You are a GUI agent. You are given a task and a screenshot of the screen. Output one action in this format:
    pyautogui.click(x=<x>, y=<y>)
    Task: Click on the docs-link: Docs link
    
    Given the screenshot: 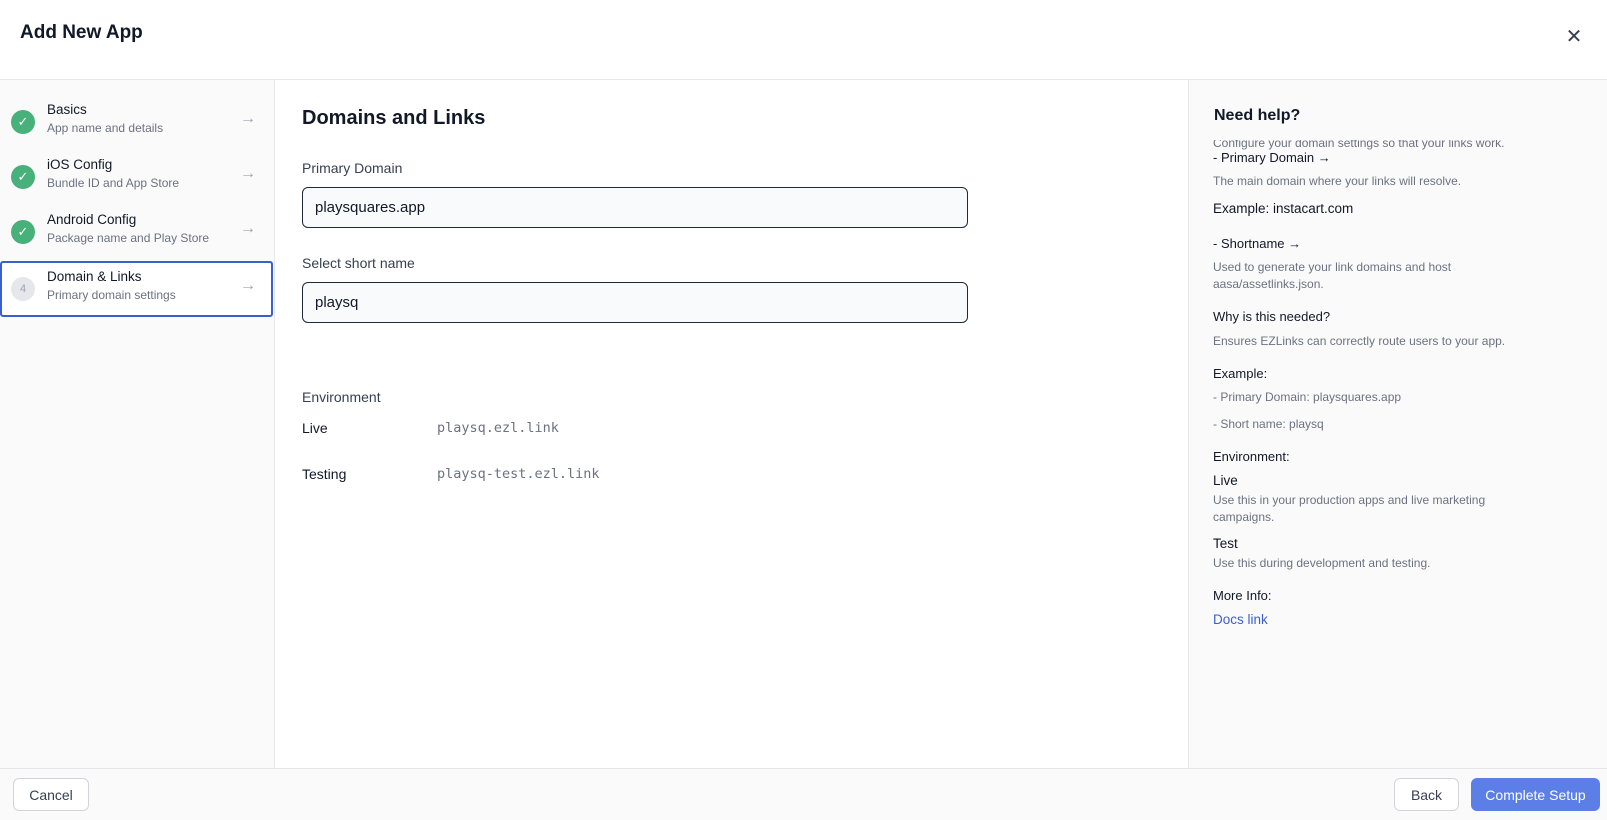 What is the action you would take?
    pyautogui.click(x=1240, y=619)
    